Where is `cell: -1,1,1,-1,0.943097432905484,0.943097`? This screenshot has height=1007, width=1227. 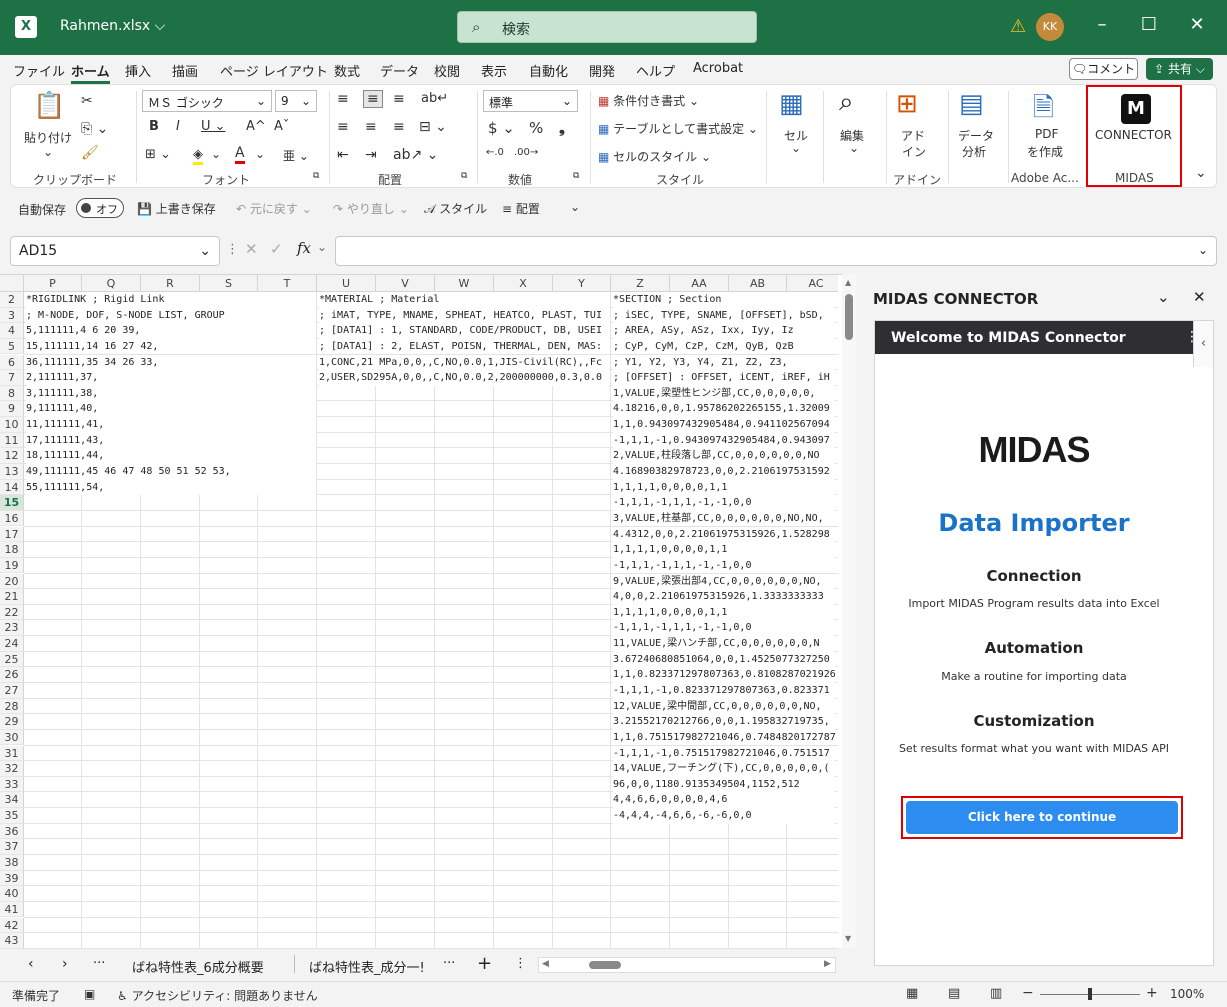 cell: -1,1,1,-1,0.943097432905484,0.943097 is located at coordinates (724, 440).